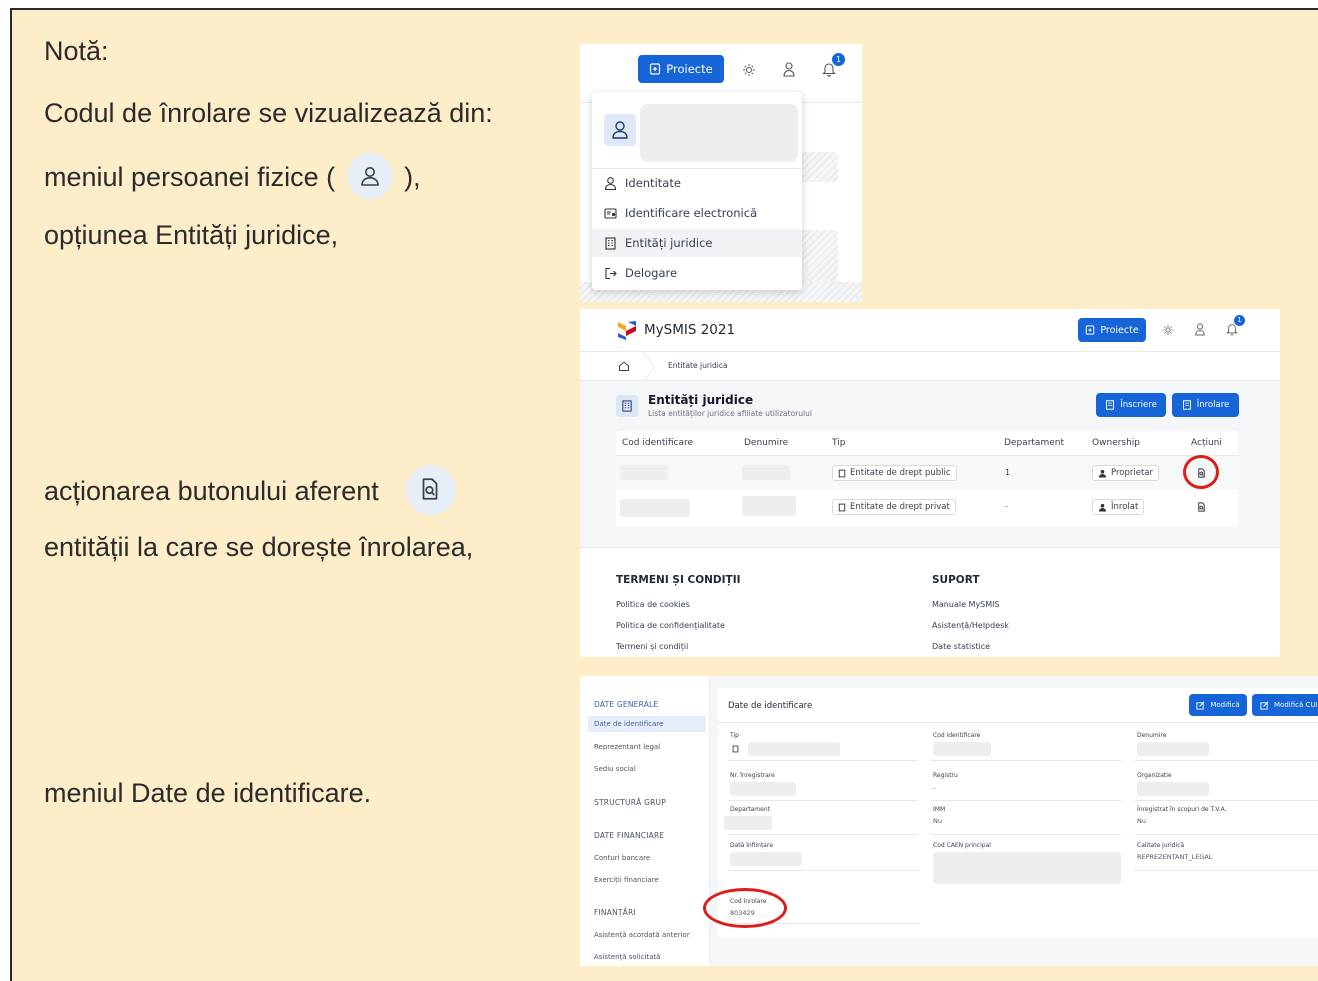 This screenshot has width=1318, height=981. What do you see at coordinates (642, 935) in the screenshot?
I see `sidebar-item-asistenta-anterioara: Asistență acordată anterior` at bounding box center [642, 935].